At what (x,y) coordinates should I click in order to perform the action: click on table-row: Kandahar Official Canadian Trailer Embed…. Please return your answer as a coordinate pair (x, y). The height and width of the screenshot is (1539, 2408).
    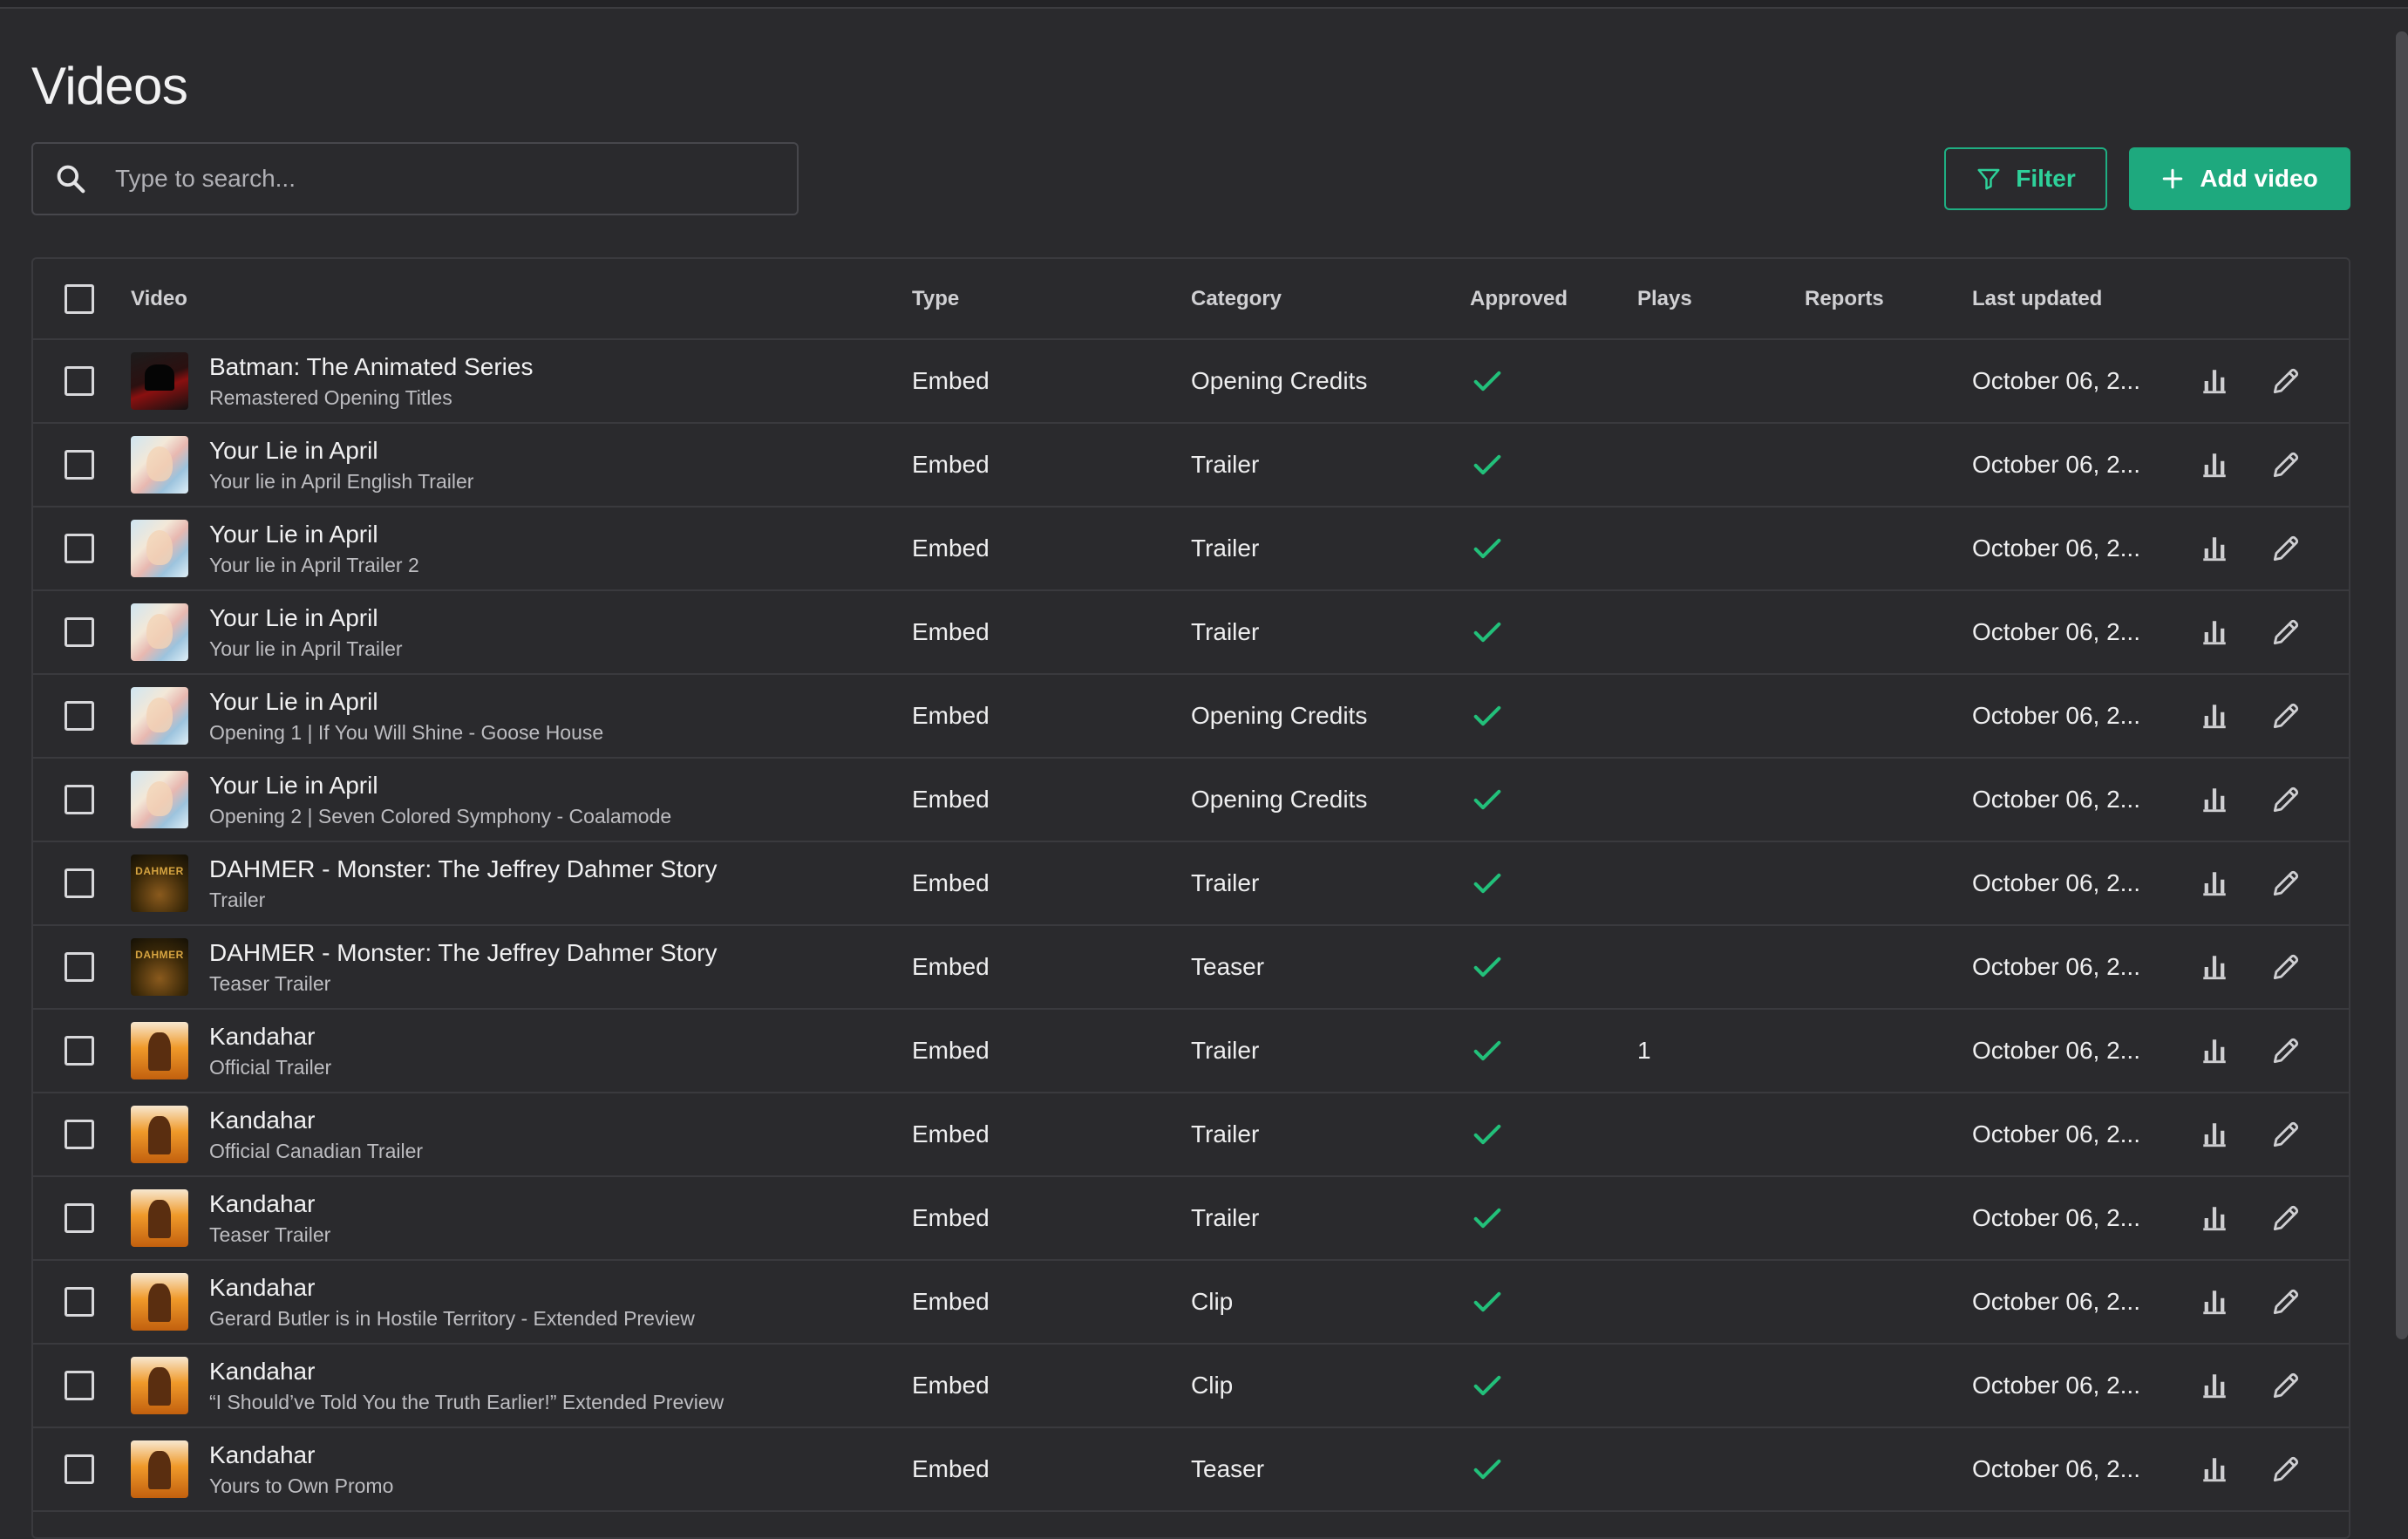
    Looking at the image, I should click on (1191, 1135).